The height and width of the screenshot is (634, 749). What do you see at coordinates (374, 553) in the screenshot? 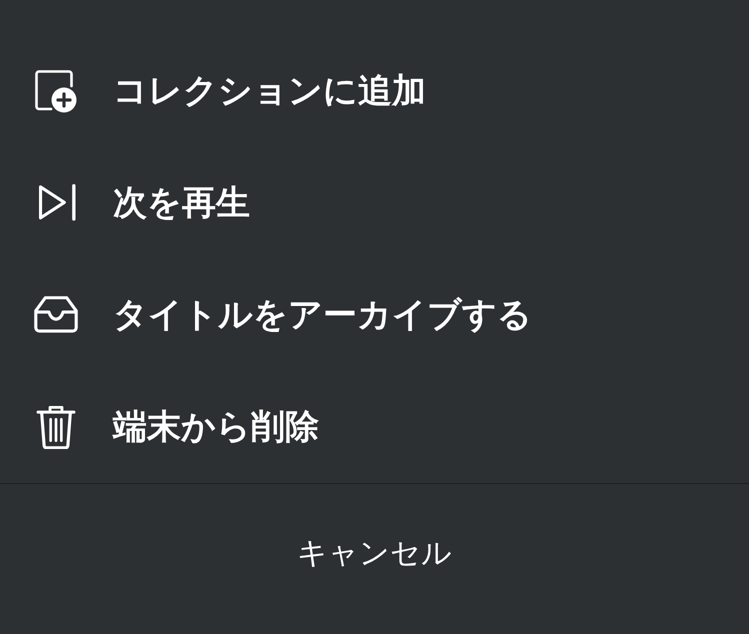
I see `cancel-button: キャンセル` at bounding box center [374, 553].